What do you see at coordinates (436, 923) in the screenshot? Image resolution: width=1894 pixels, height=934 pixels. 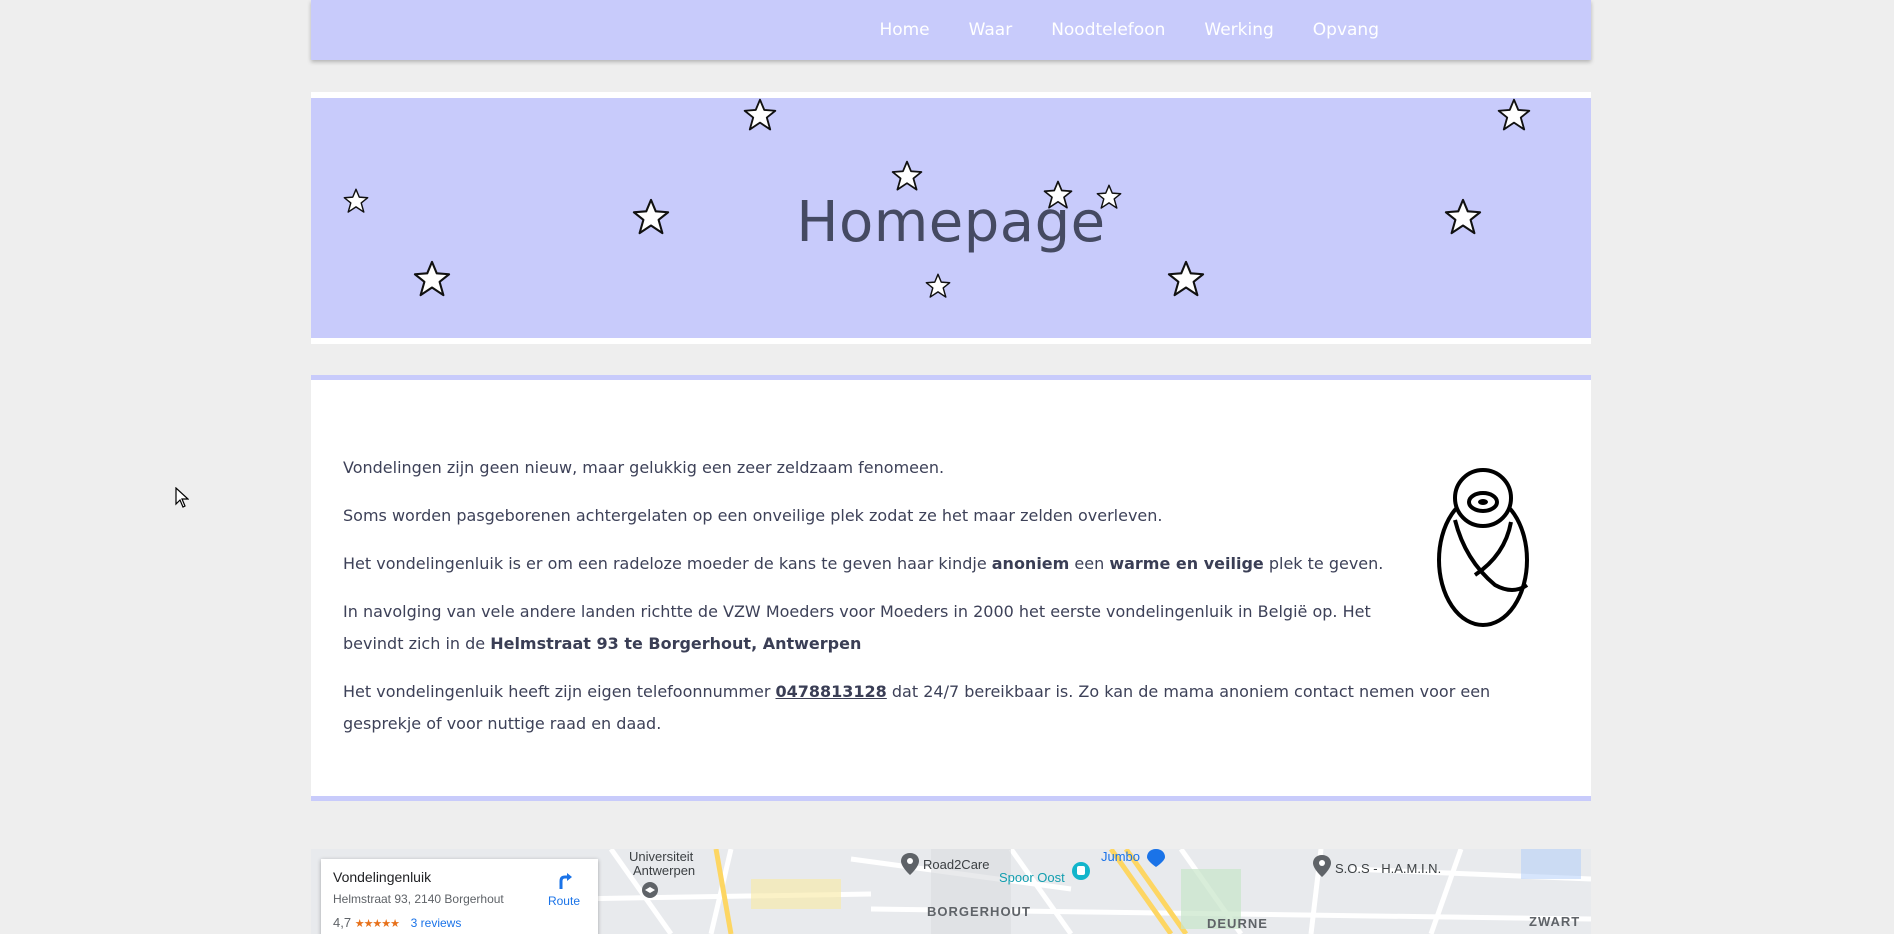 I see `reviews-link: 3 reviews` at bounding box center [436, 923].